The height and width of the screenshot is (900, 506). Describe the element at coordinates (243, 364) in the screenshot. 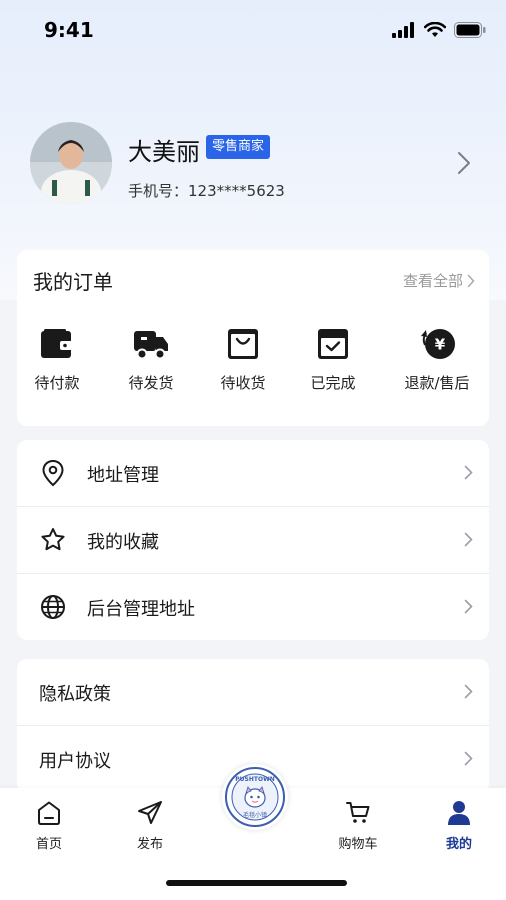

I see `order-status-pending-receipt: 待收货` at that location.